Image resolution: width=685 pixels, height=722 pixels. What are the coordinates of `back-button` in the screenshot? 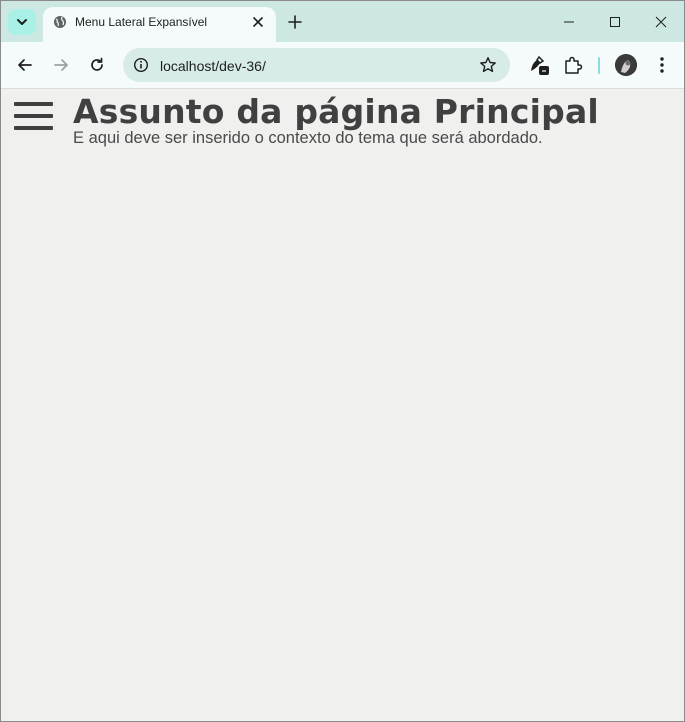 It's located at (25, 65).